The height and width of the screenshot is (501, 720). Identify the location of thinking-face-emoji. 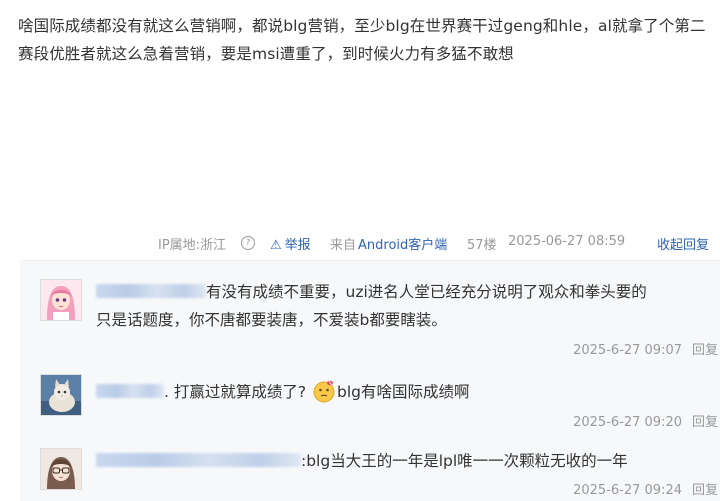
(324, 391).